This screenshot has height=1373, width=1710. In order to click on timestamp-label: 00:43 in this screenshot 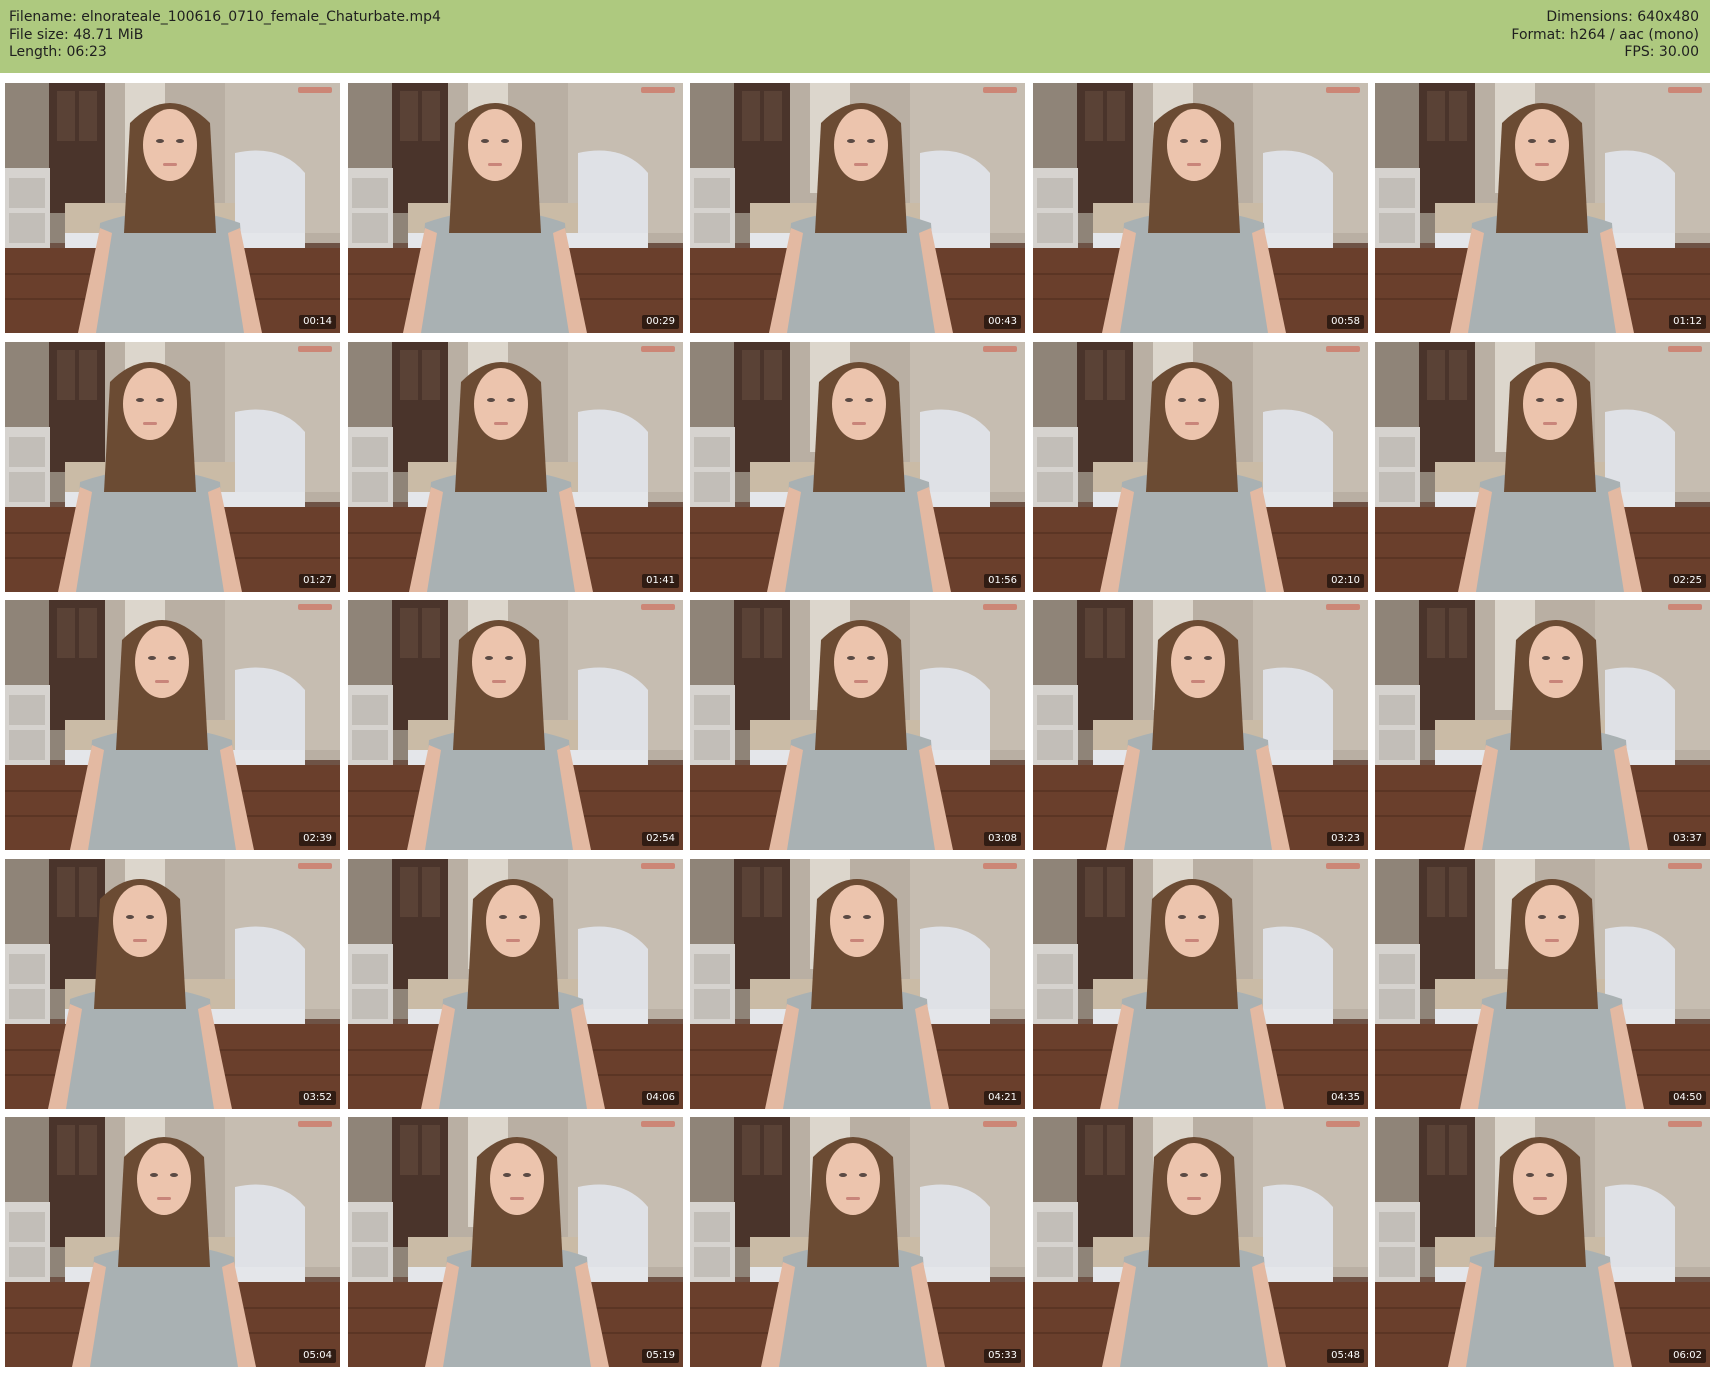, I will do `click(1002, 322)`.